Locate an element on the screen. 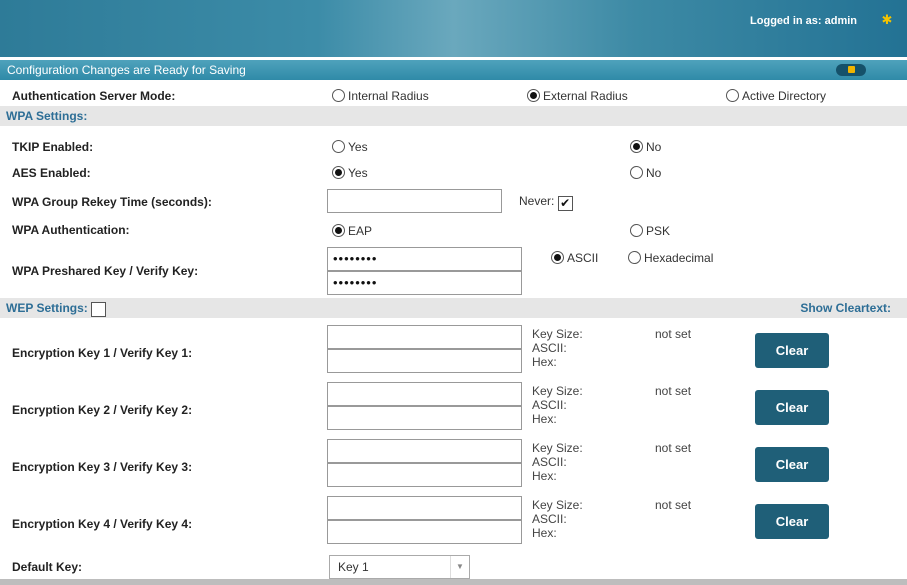 This screenshot has width=907, height=585. save-icon is located at coordinates (851, 70).